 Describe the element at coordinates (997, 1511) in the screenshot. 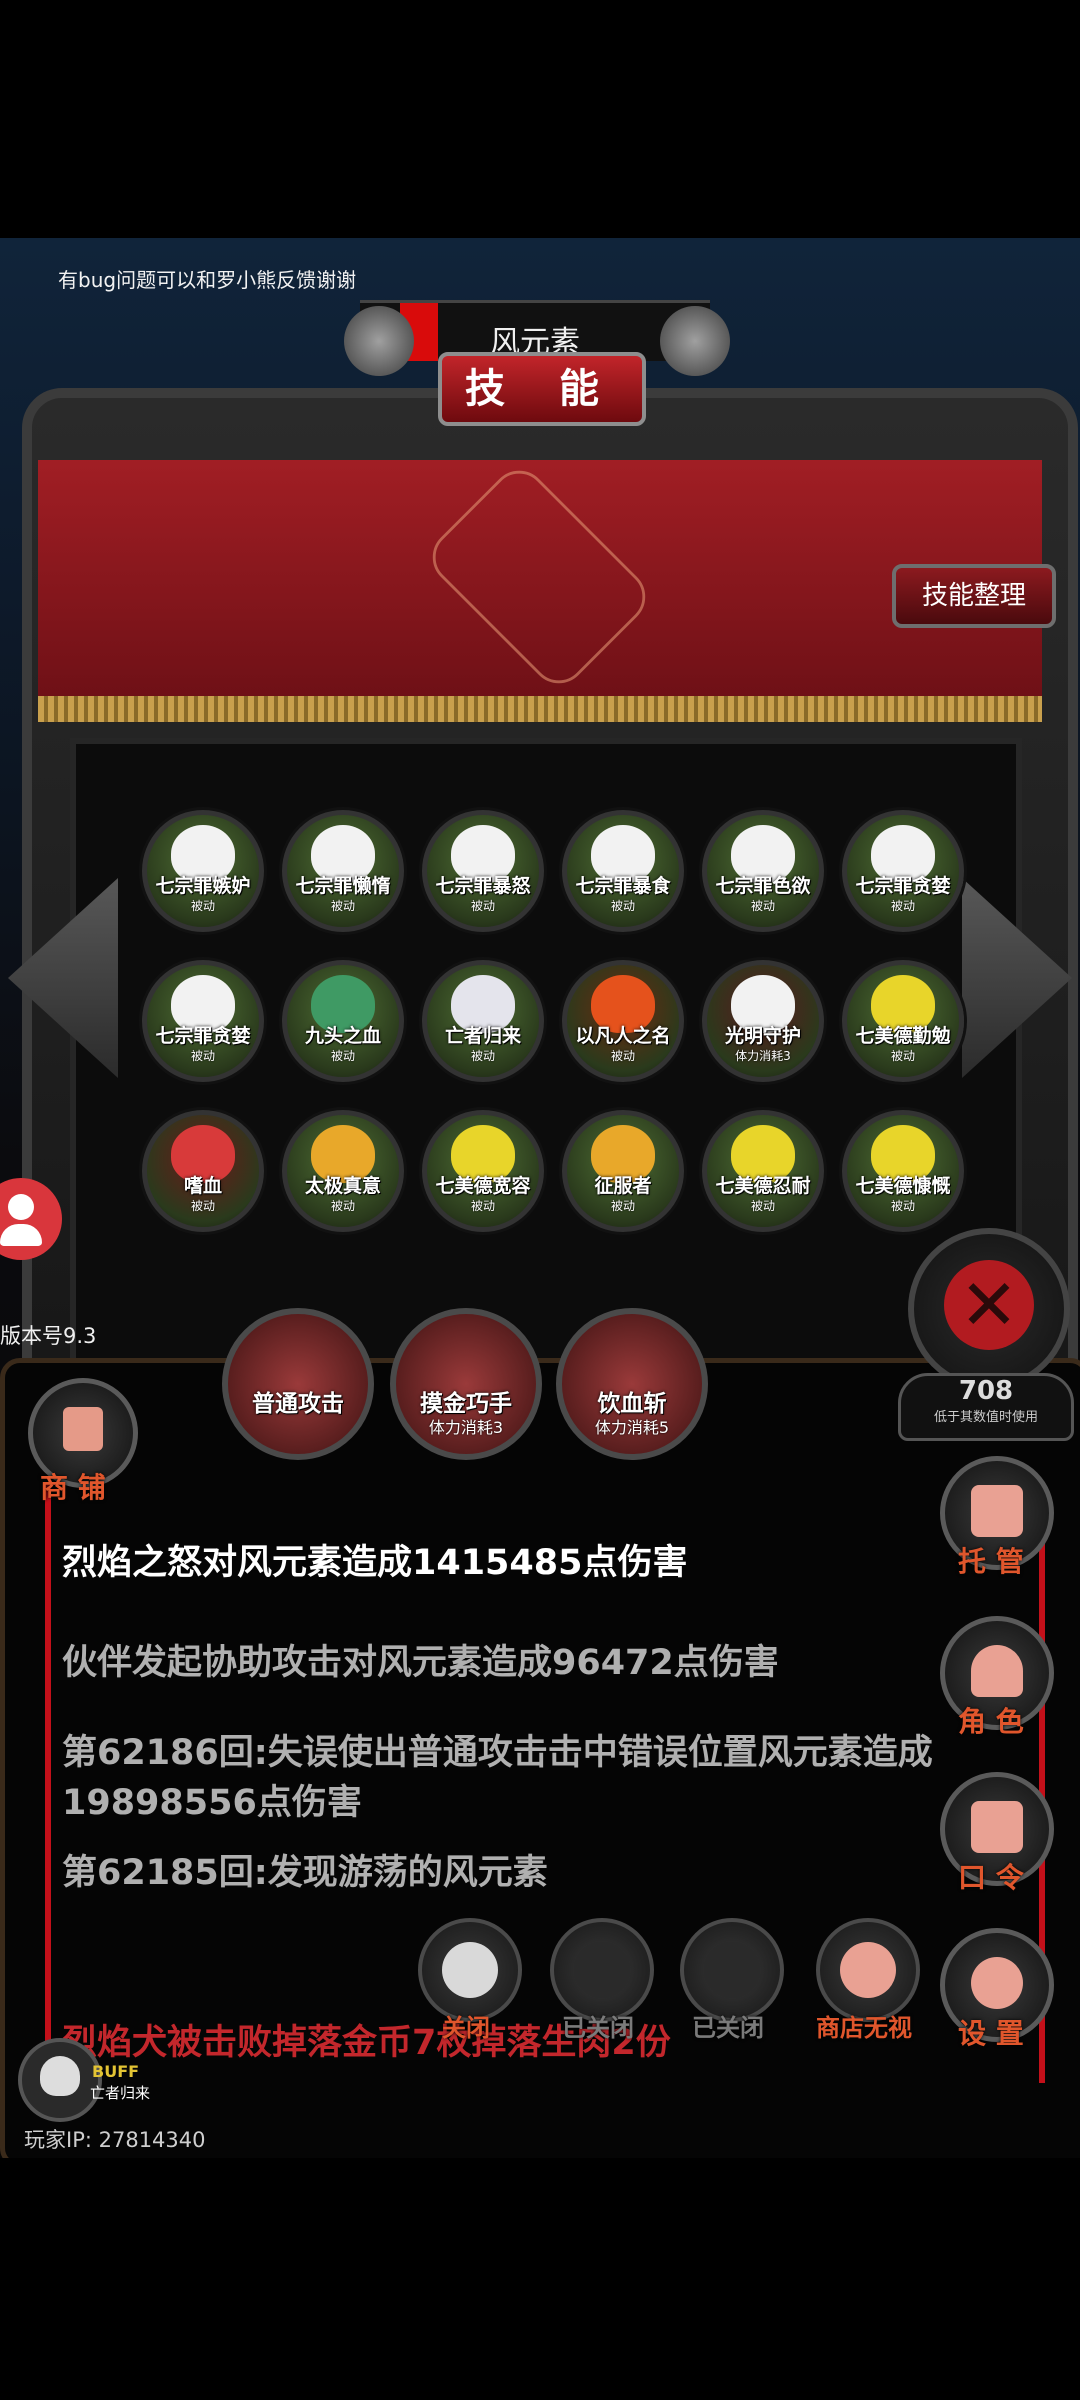

I see `dice-icon` at that location.